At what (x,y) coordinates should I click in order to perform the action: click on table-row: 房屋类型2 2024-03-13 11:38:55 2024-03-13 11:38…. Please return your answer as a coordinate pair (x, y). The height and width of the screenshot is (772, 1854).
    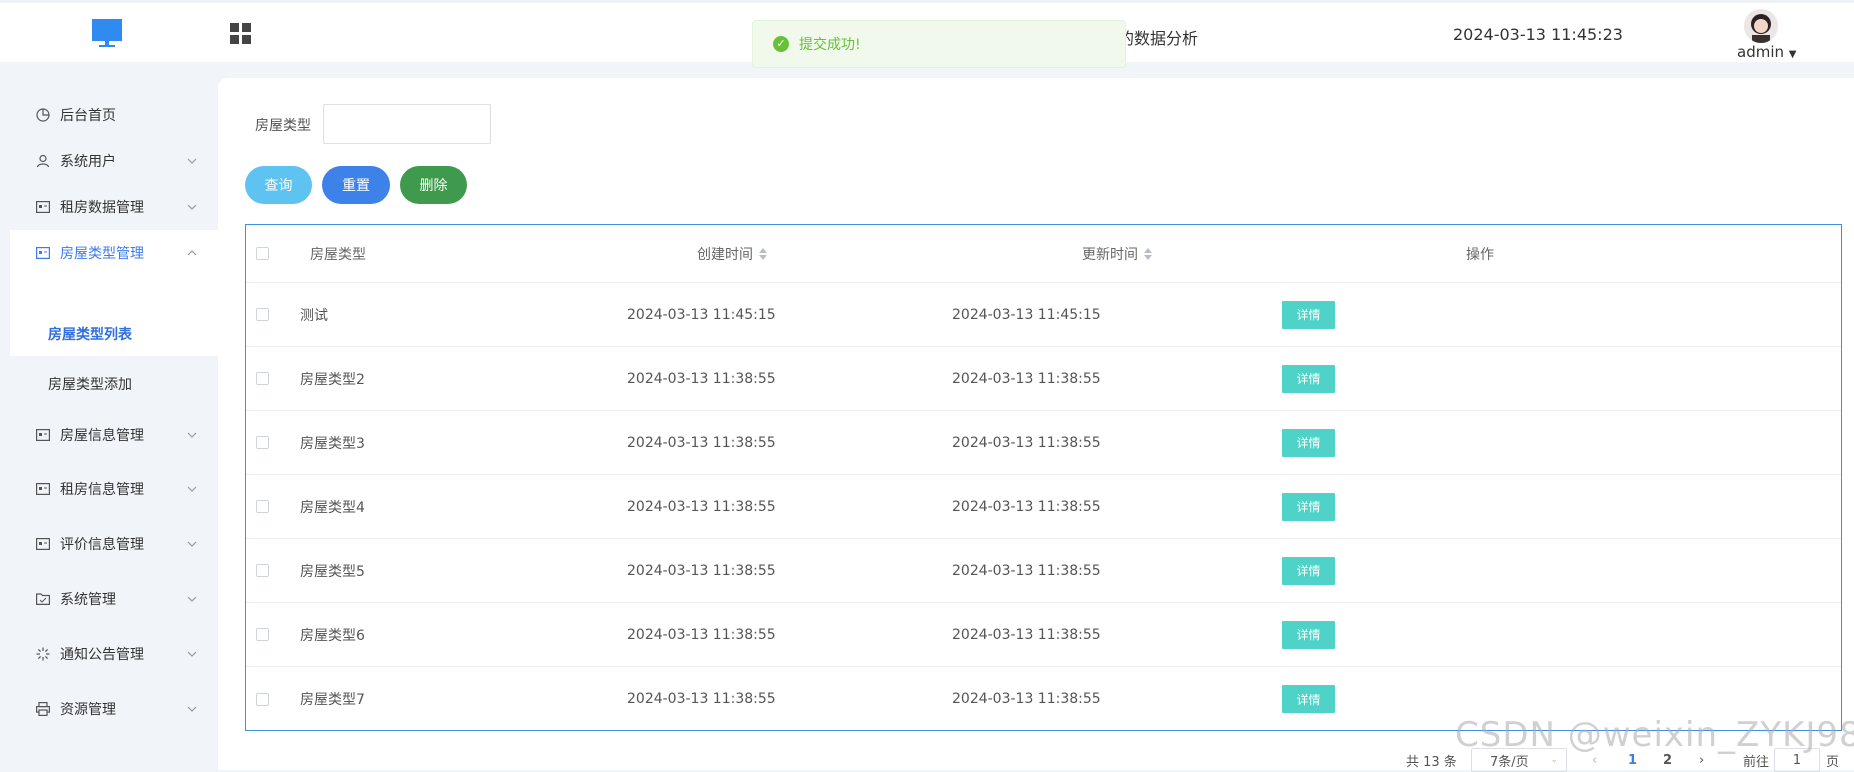
    Looking at the image, I should click on (1043, 379).